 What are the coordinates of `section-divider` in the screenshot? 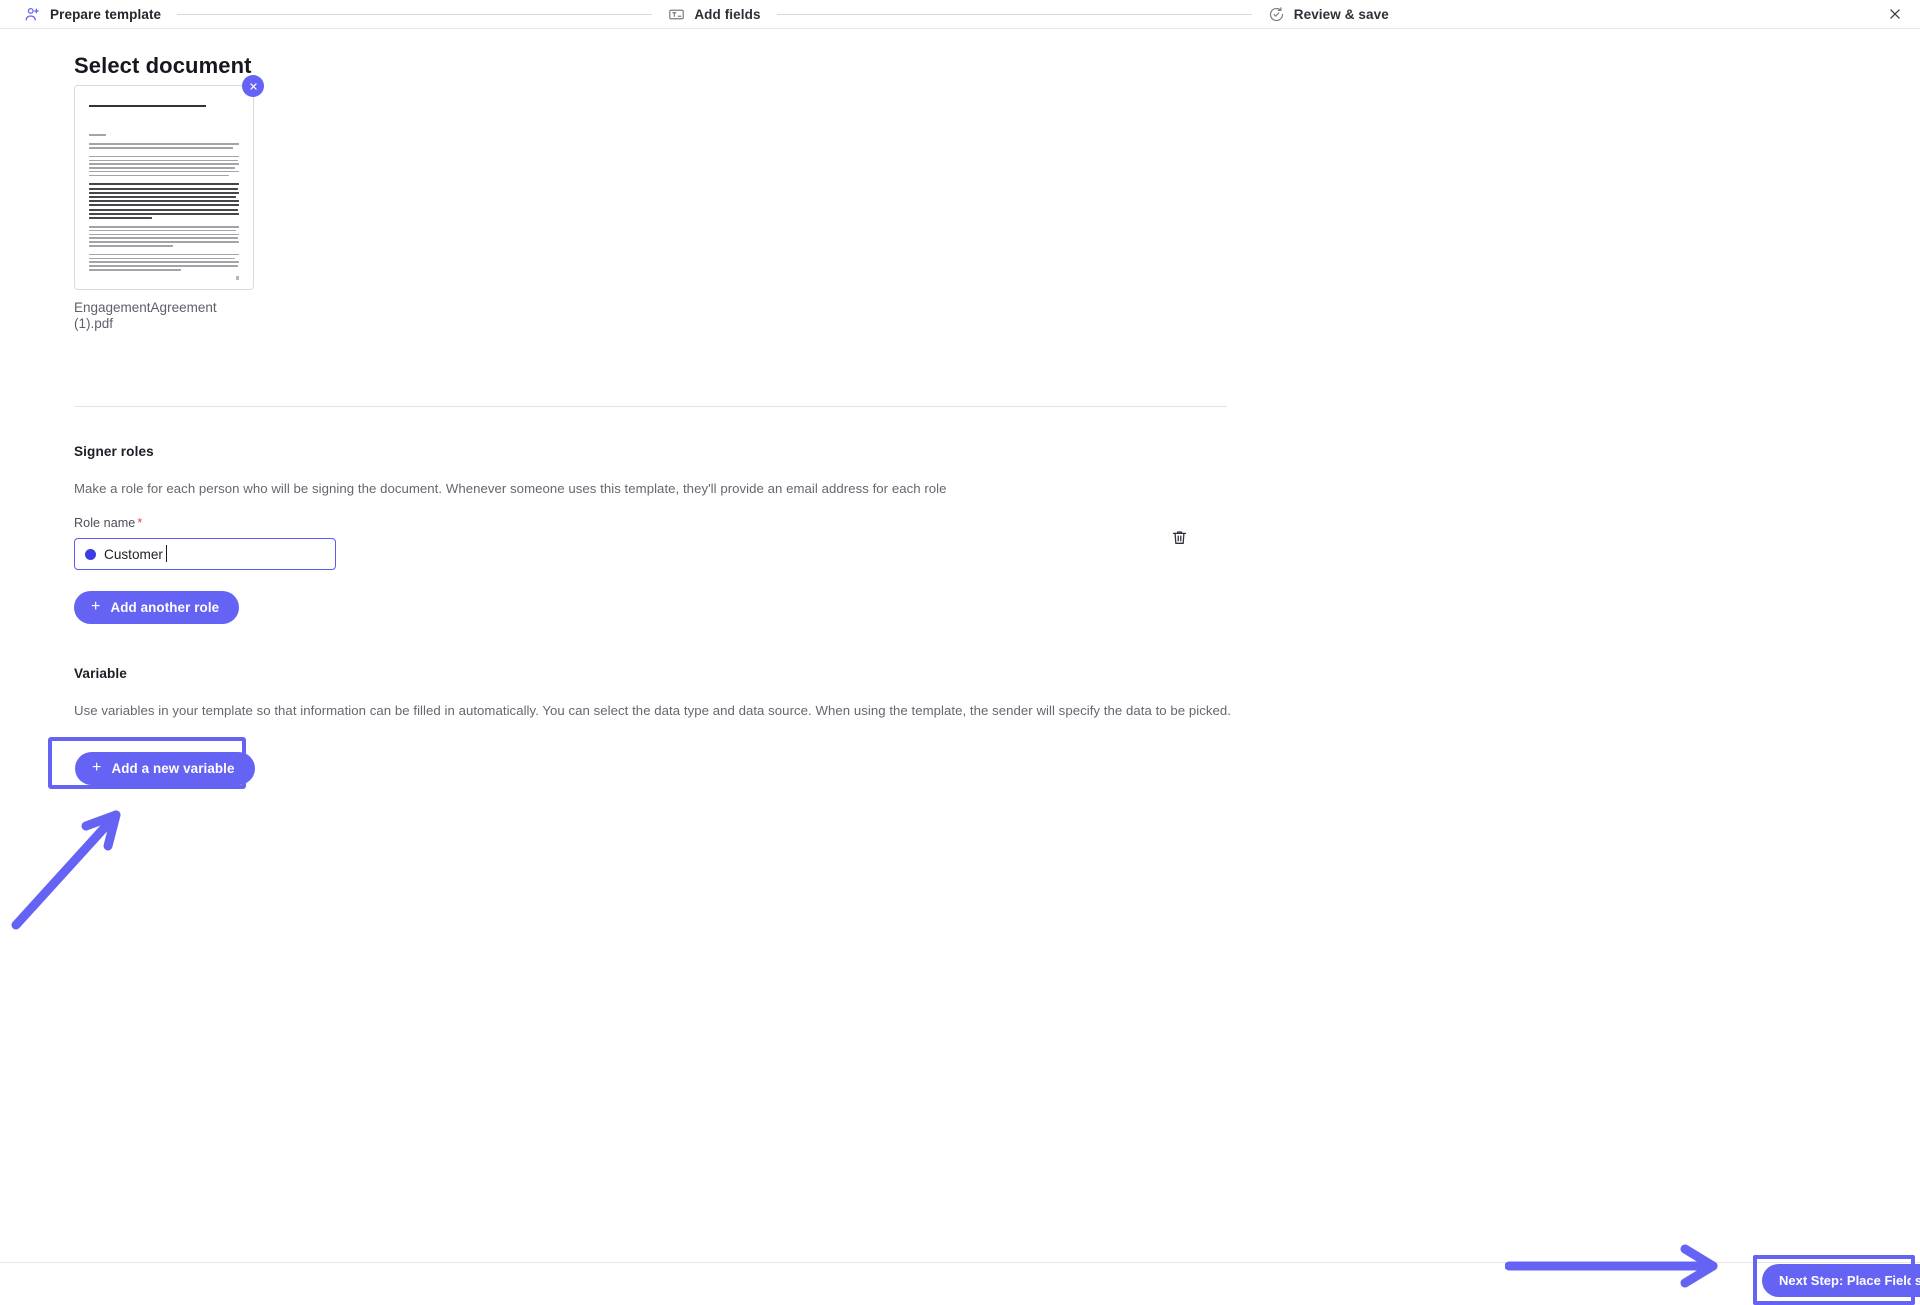 It's located at (650, 406).